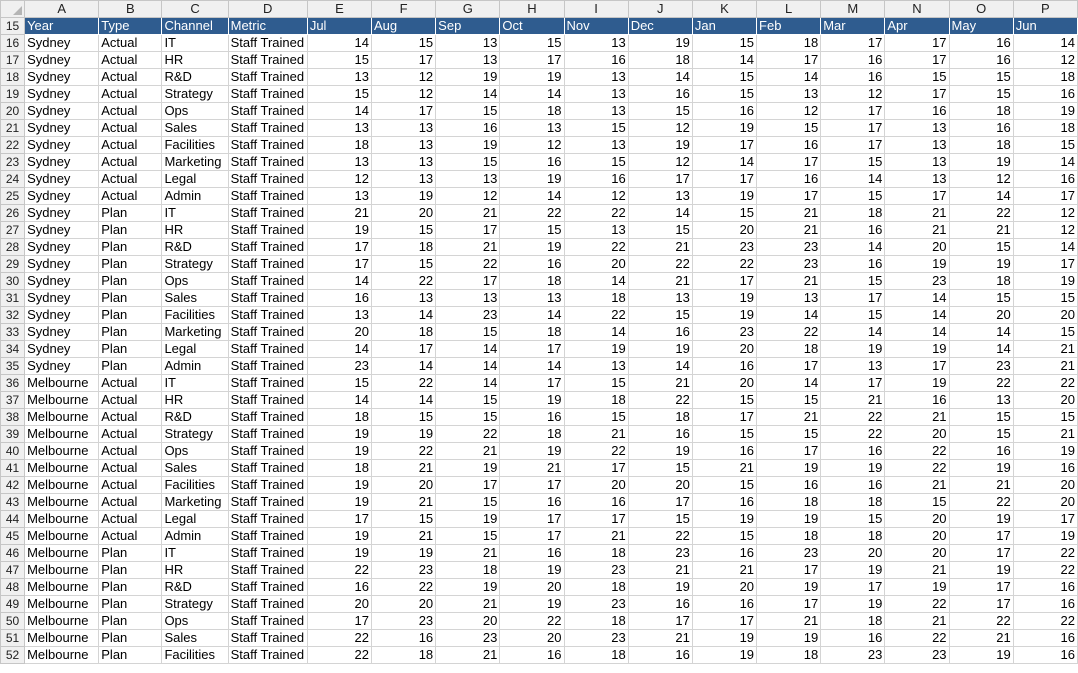 This screenshot has width=1078, height=673. I want to click on cell: R&D, so click(195, 77).